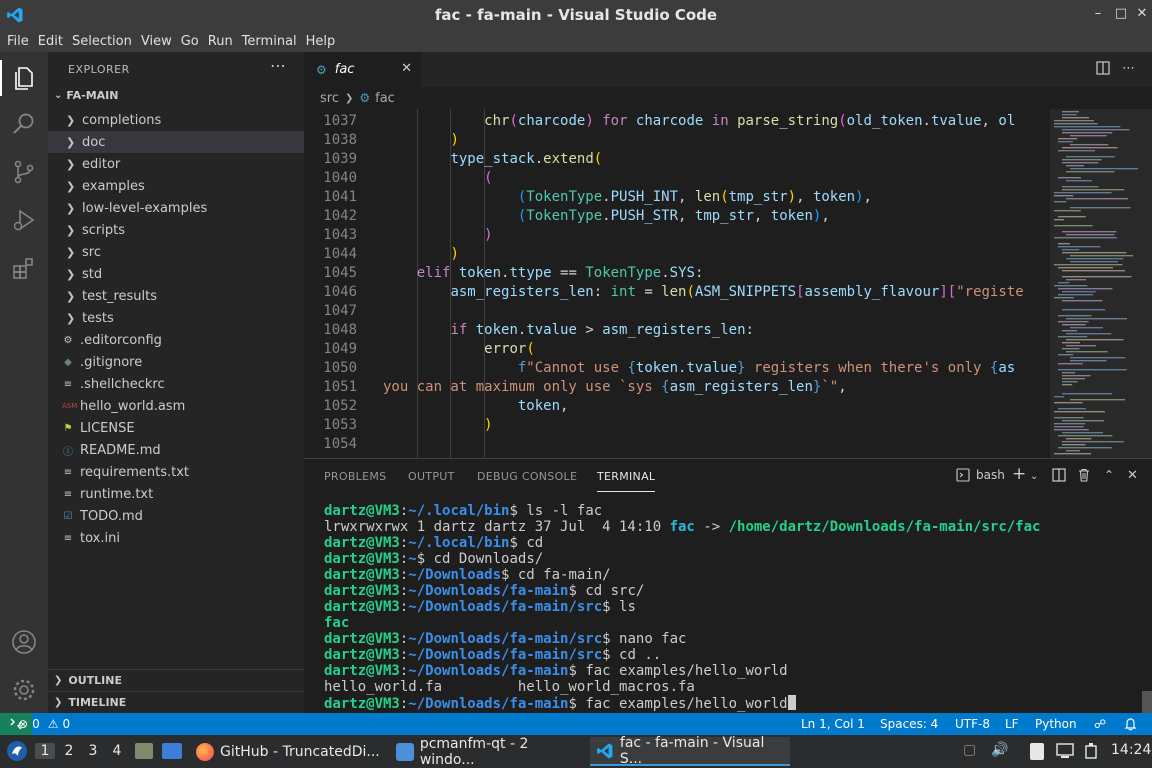  What do you see at coordinates (176, 538) in the screenshot?
I see `file-tox-ini: ≡ tox.ini` at bounding box center [176, 538].